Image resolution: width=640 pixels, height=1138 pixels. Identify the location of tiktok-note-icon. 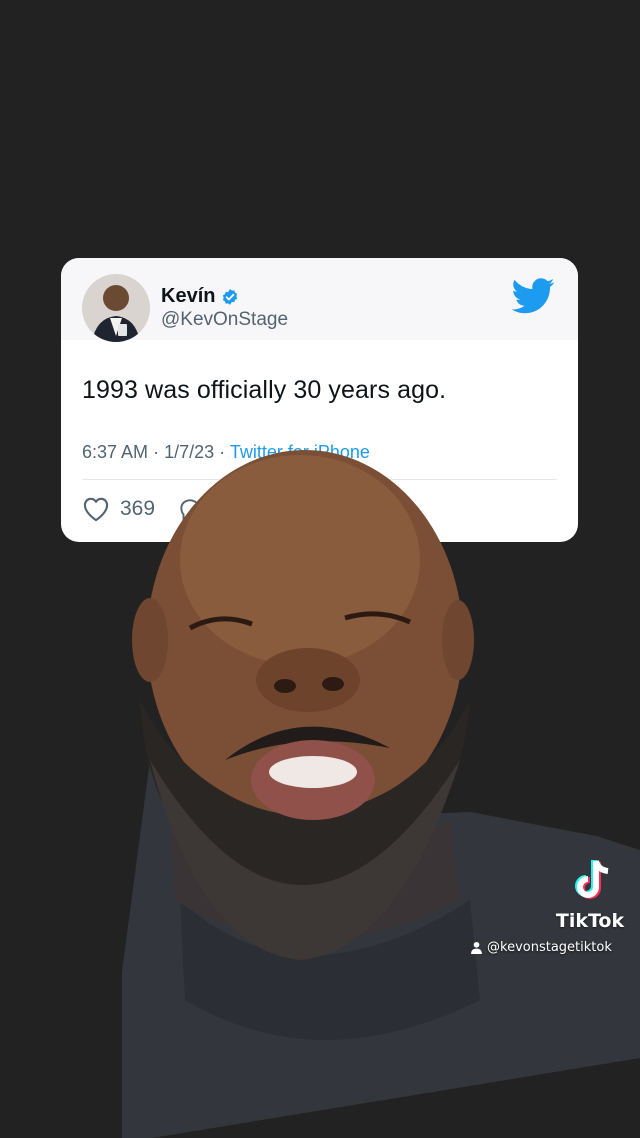
(592, 879).